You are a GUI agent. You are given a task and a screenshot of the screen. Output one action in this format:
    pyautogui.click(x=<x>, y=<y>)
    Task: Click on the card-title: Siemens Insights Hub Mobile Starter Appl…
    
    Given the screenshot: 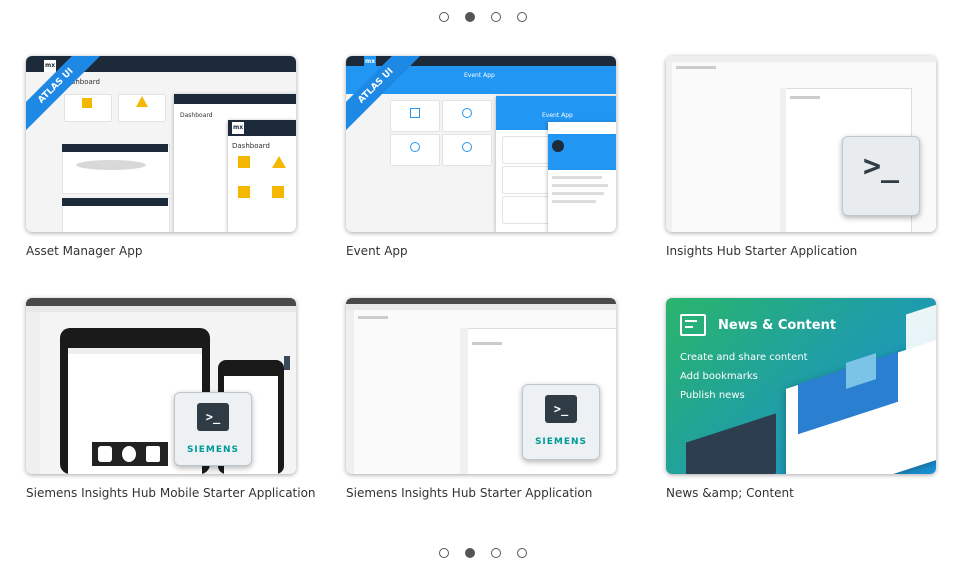 What is the action you would take?
    pyautogui.click(x=171, y=493)
    